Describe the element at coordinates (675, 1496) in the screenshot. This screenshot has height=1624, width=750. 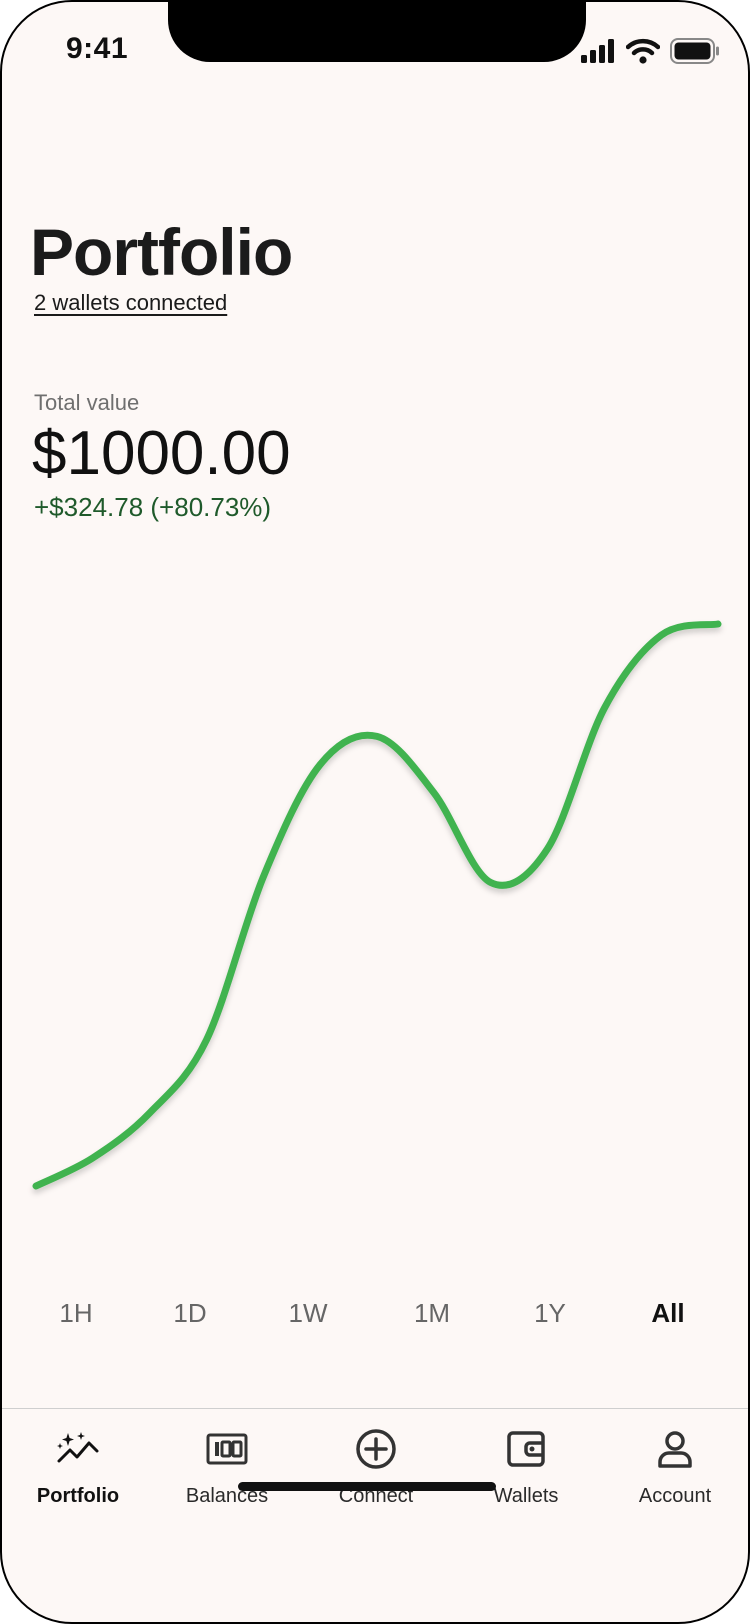
I see `tab-label: Account` at that location.